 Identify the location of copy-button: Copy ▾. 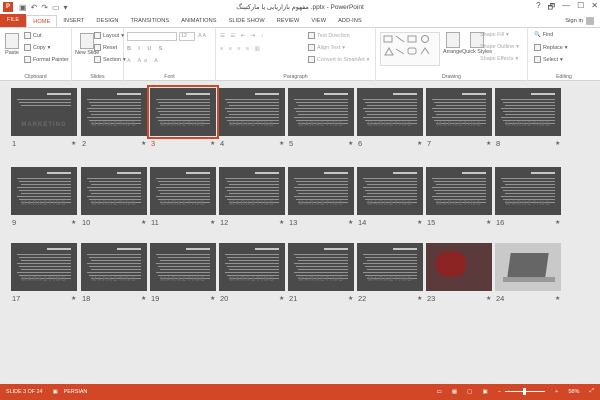
(37, 47).